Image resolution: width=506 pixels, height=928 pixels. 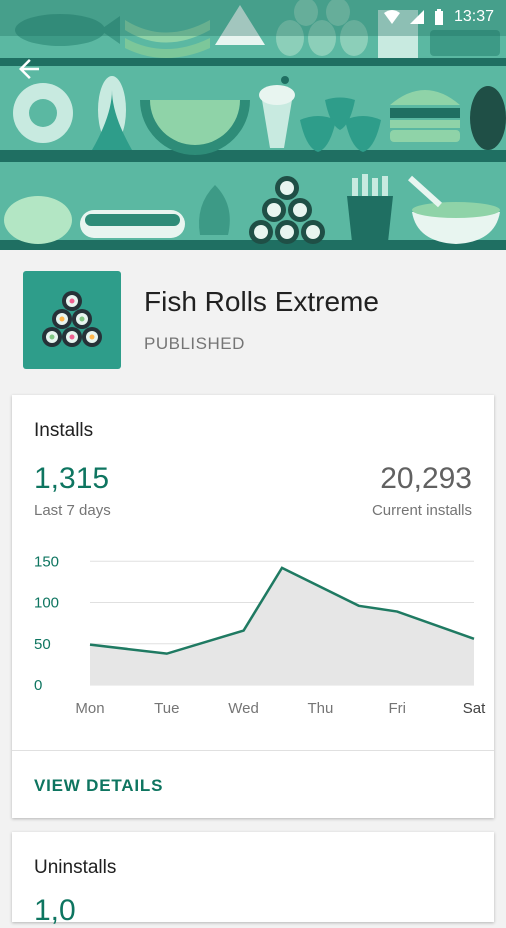 I want to click on installs-last7-metric: 1,315 Last 7 days, so click(x=72, y=490).